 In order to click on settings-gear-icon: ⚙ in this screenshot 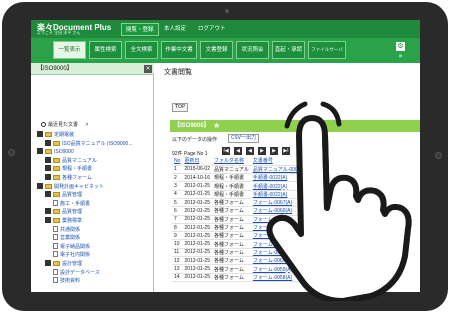, I will do `click(400, 46)`.